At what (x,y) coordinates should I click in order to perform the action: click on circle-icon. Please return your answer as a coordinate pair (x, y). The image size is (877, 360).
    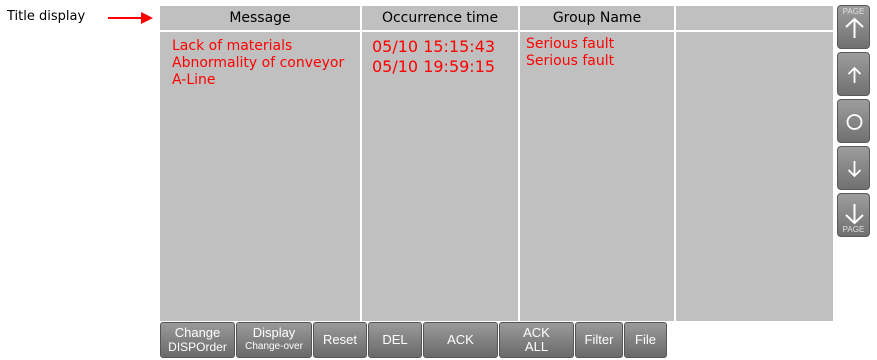
    Looking at the image, I should click on (854, 122).